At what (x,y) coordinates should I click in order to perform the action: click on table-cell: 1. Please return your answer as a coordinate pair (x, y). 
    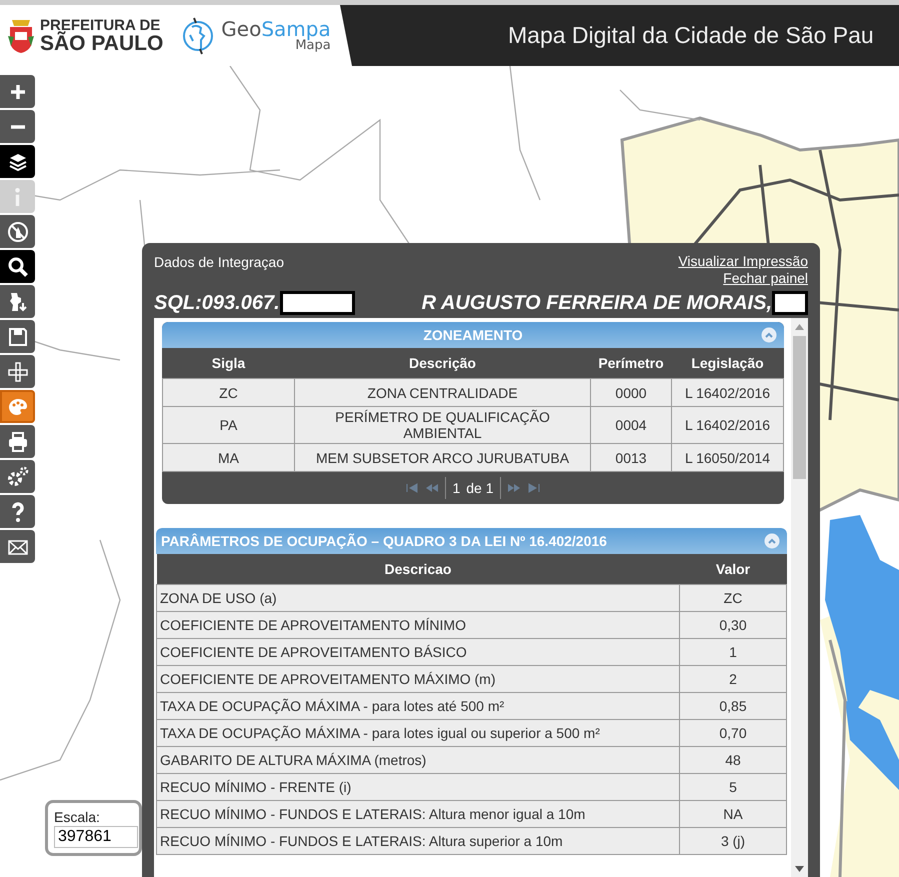
    Looking at the image, I should click on (733, 652).